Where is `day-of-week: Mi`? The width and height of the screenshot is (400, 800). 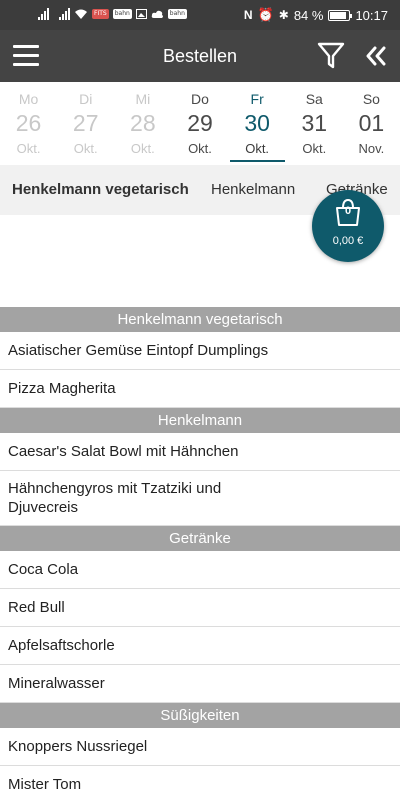
day-of-week: Mi is located at coordinates (143, 99).